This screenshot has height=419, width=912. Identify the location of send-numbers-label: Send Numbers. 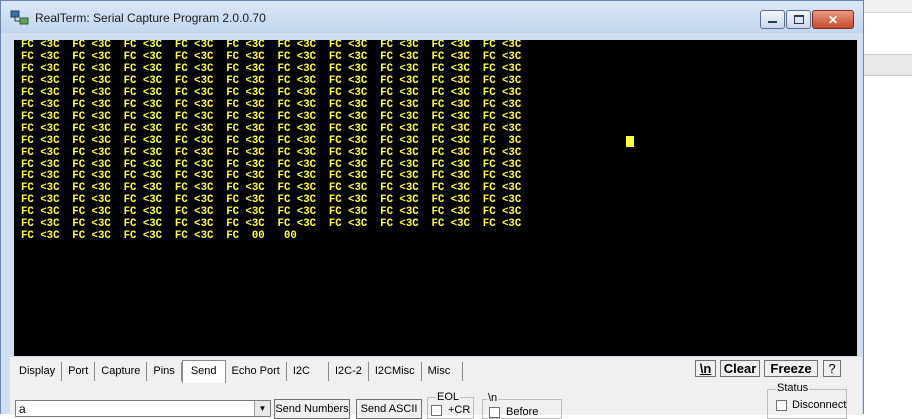
(312, 409).